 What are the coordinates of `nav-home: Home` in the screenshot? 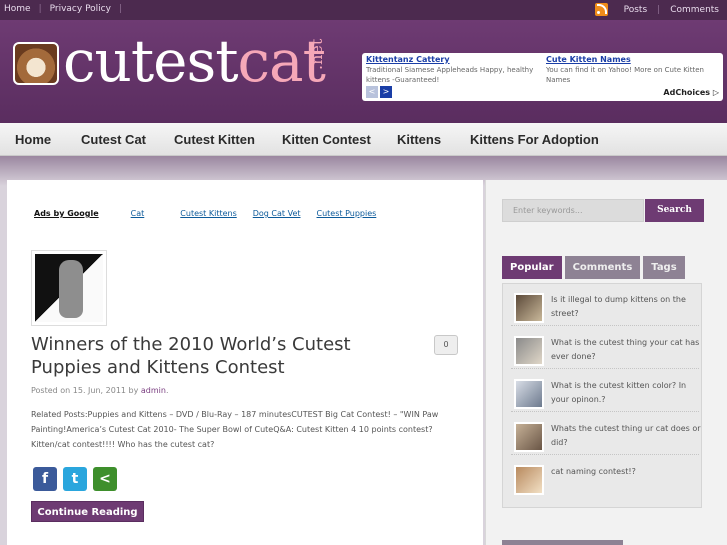 It's located at (33, 139).